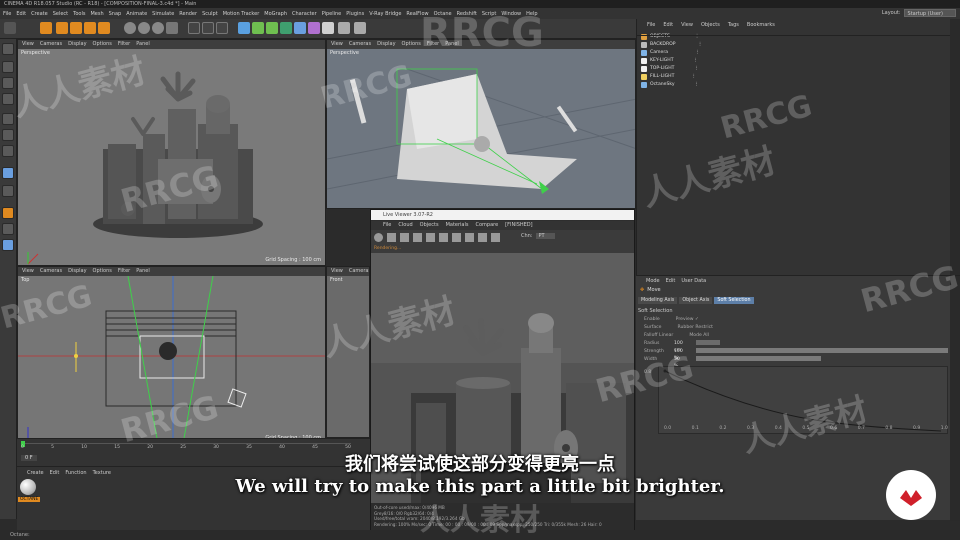  I want to click on layout-dropdown: Startup (User), so click(929, 13).